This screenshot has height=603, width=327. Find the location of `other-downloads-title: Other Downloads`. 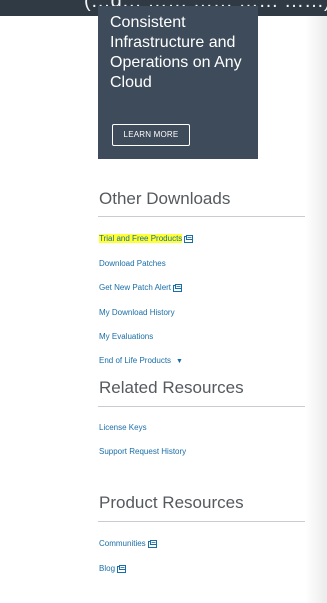

other-downloads-title: Other Downloads is located at coordinates (165, 198).